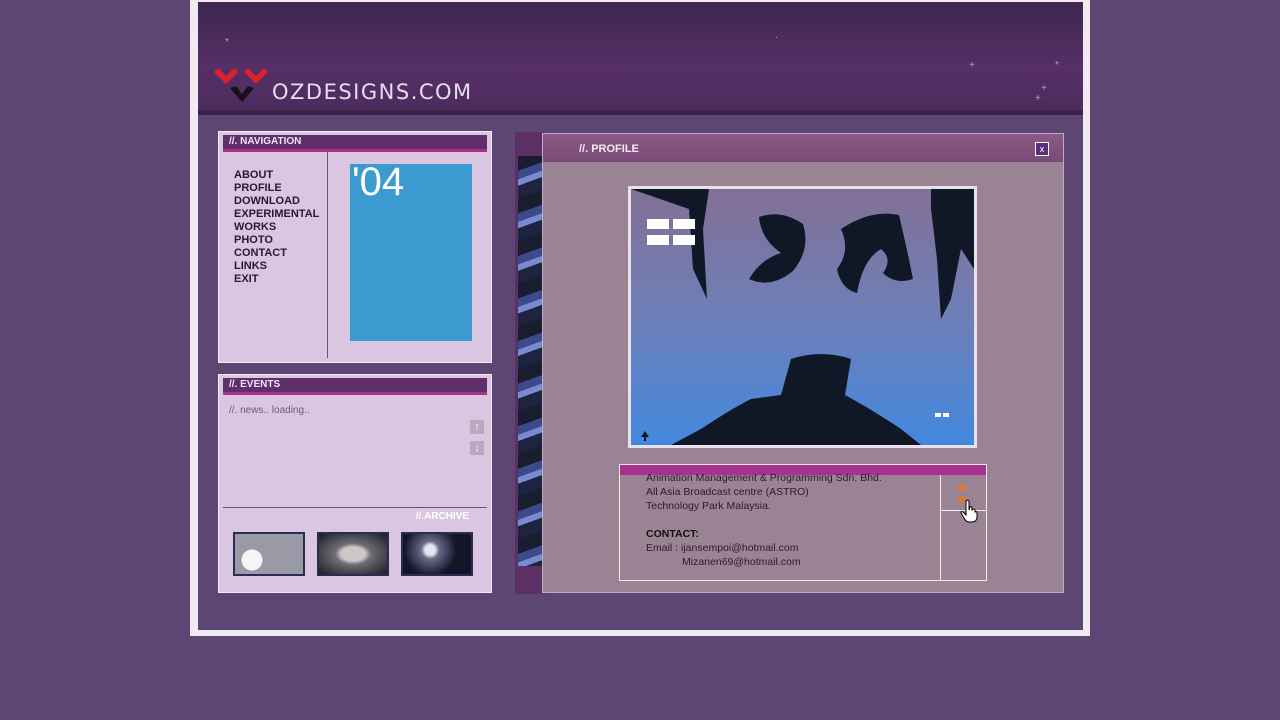  I want to click on info-divider, so click(940, 527).